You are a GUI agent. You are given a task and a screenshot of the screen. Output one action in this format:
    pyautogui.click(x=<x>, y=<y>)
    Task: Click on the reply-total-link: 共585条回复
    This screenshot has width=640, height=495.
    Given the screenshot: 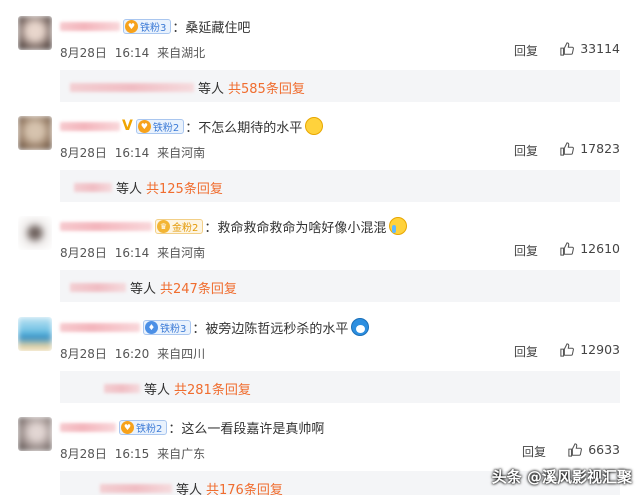 What is the action you would take?
    pyautogui.click(x=266, y=87)
    